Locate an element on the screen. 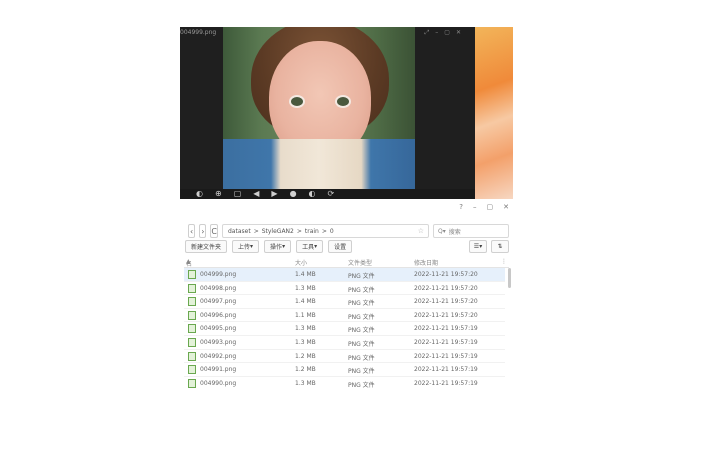  action-button: 操作 ▾ is located at coordinates (278, 246).